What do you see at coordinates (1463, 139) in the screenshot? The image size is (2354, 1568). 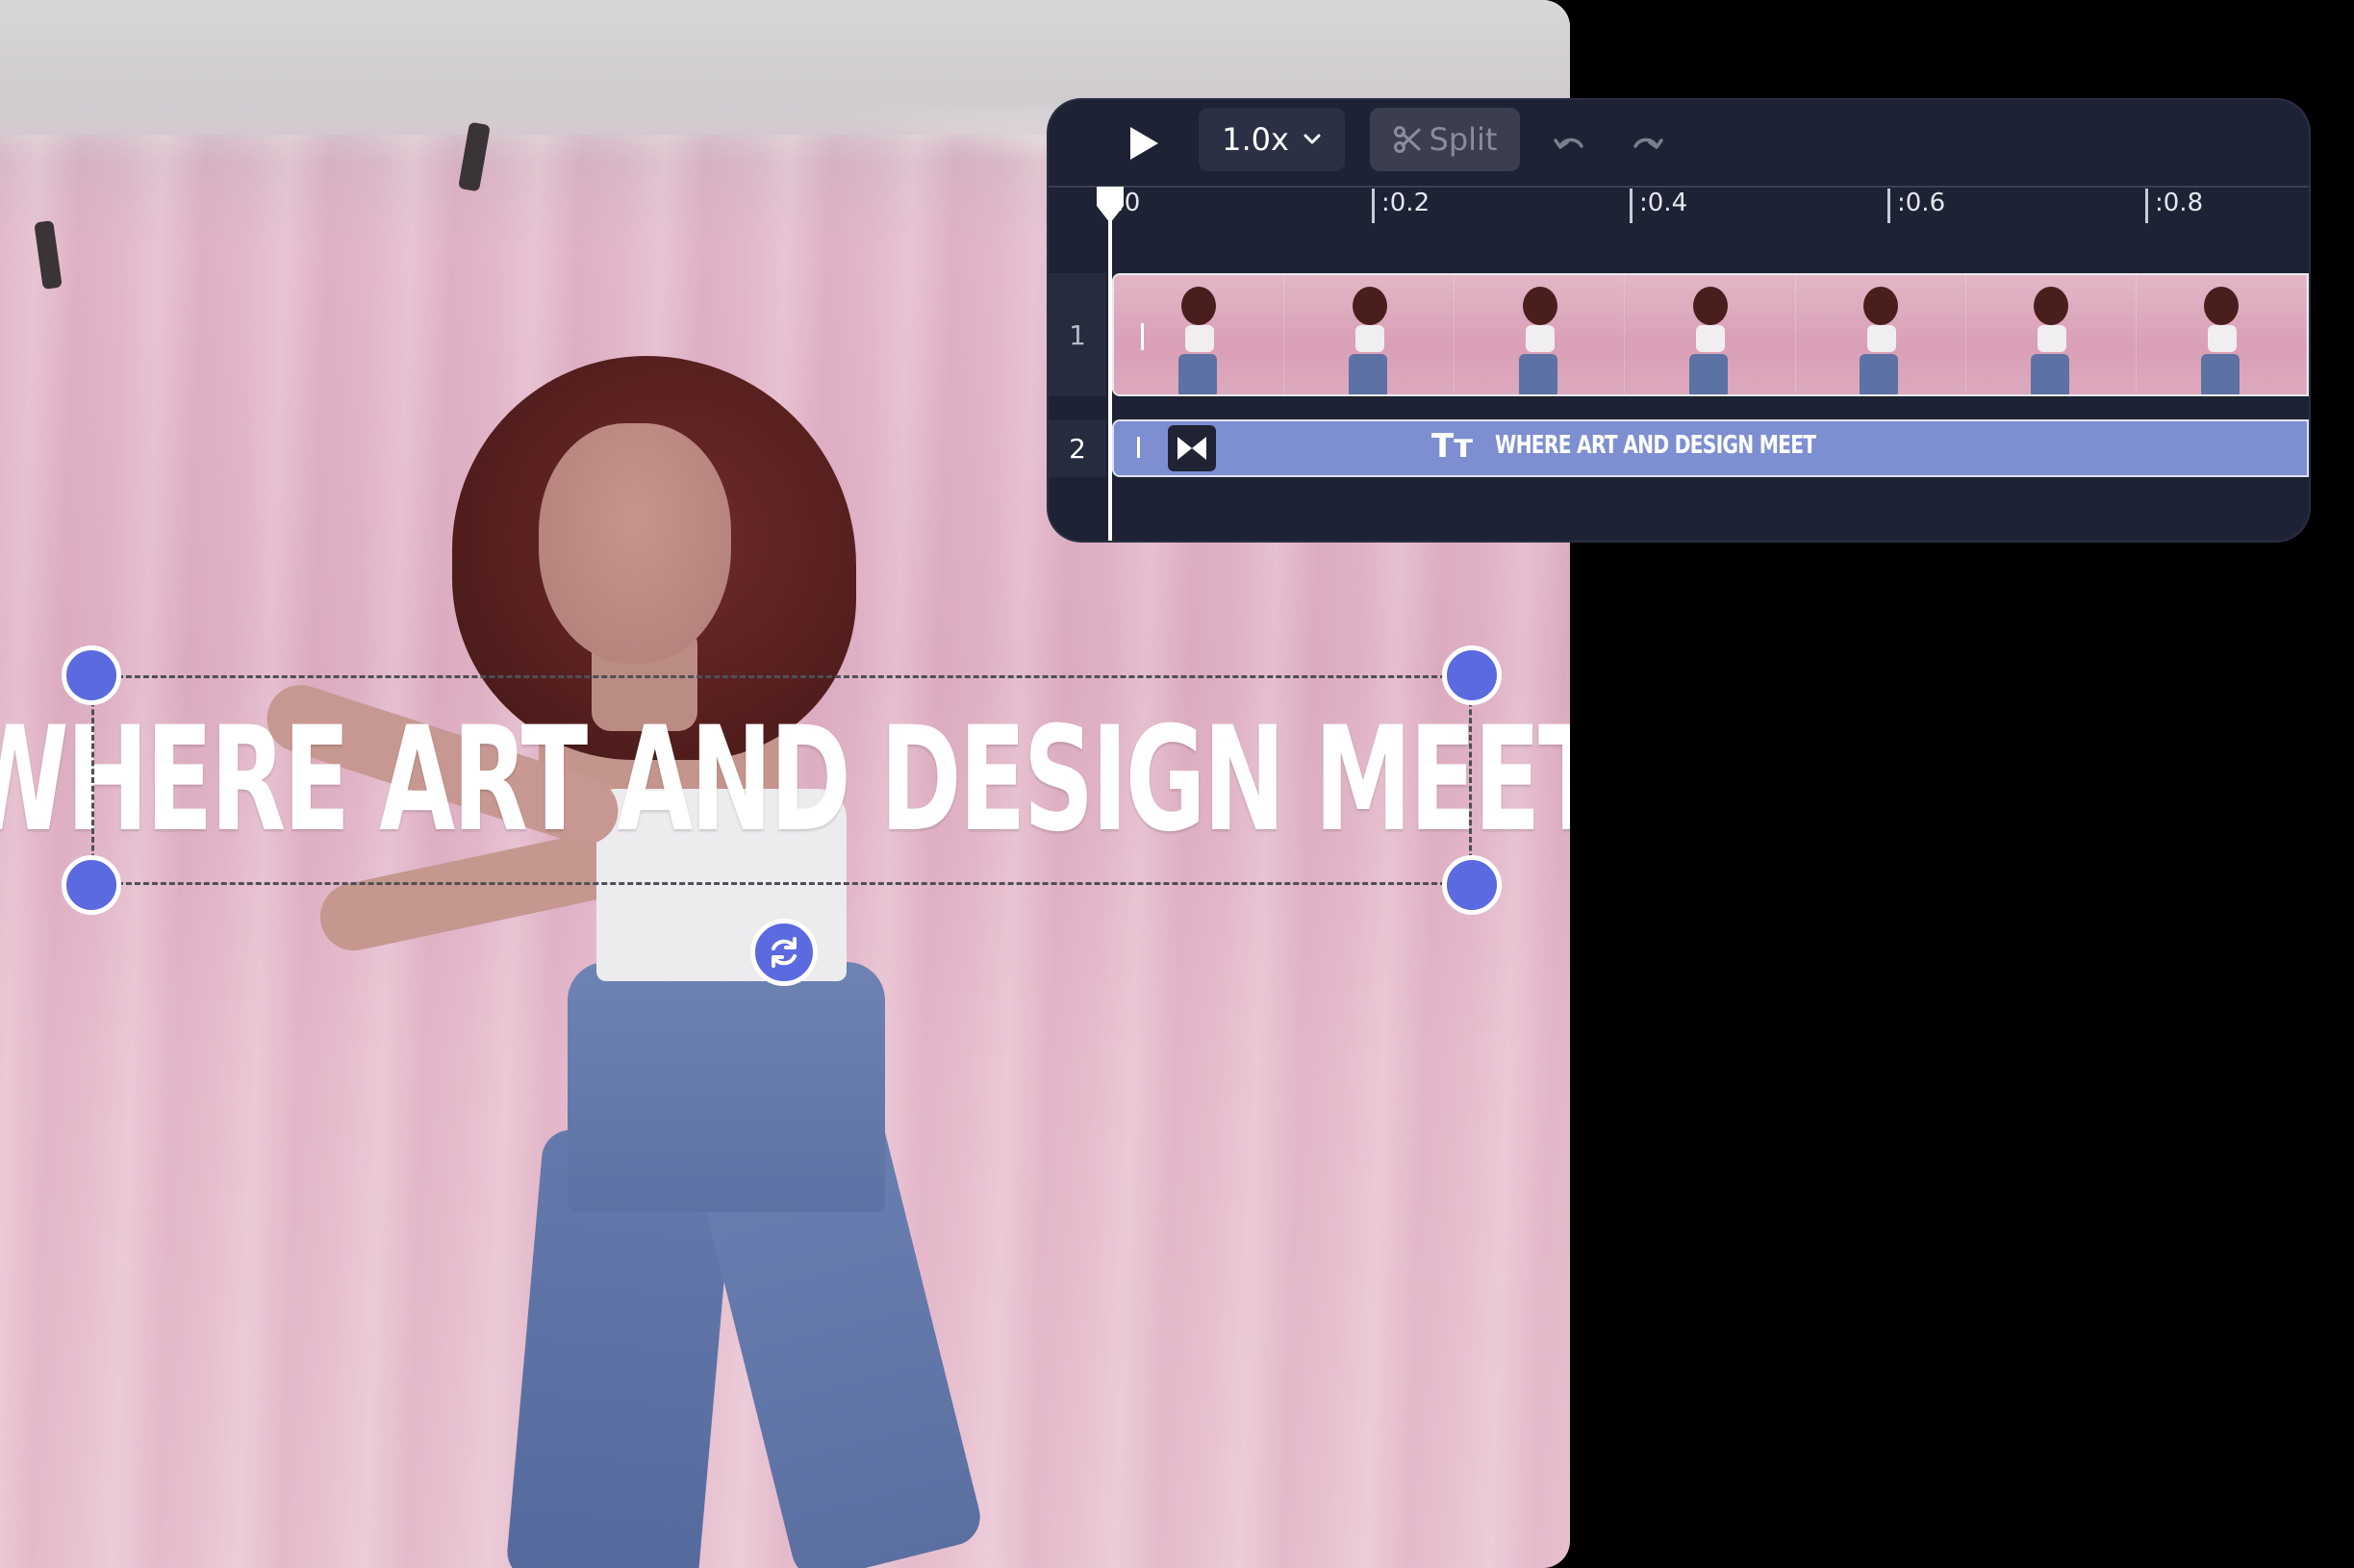 I see `split-label: Split` at bounding box center [1463, 139].